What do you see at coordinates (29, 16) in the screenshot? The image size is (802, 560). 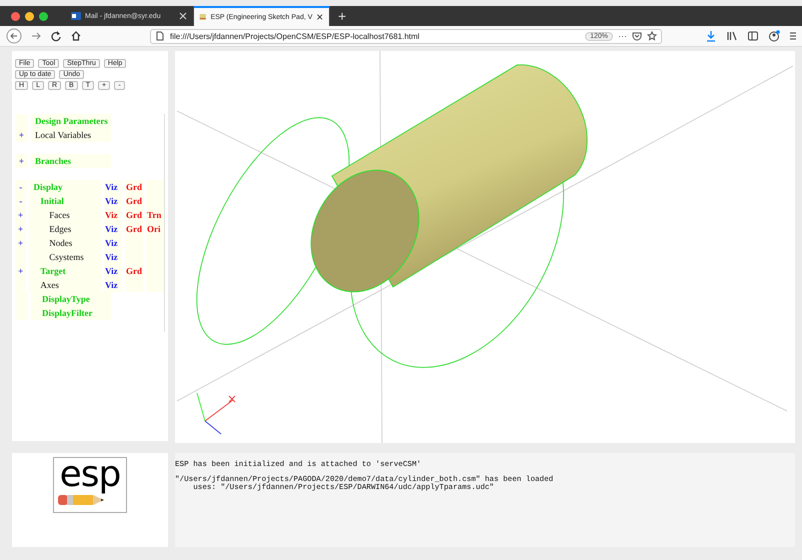 I see `minimize-window-button` at bounding box center [29, 16].